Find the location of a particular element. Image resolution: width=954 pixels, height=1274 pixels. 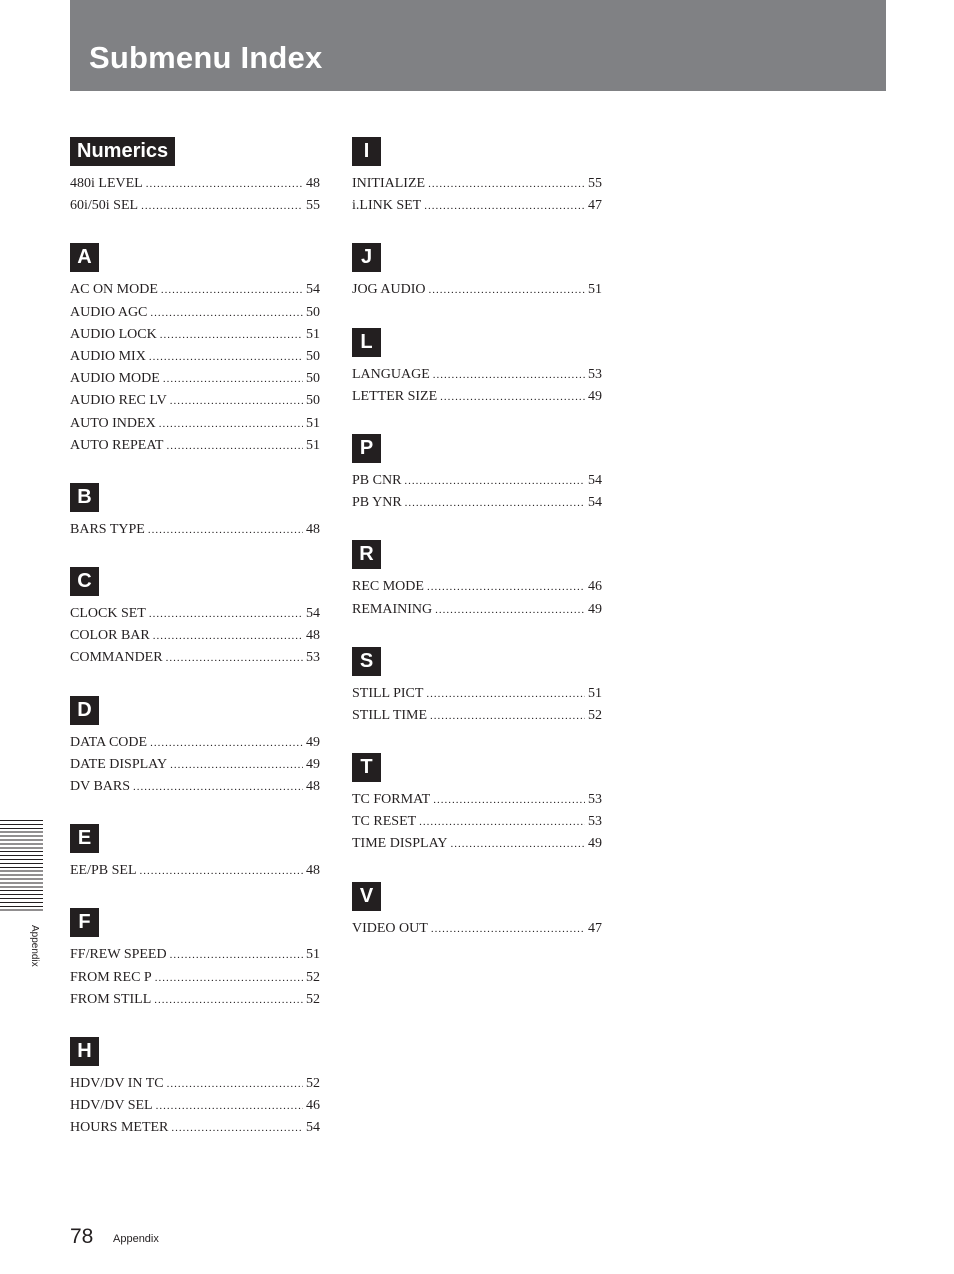

section-letter-heading: F is located at coordinates (84, 923).